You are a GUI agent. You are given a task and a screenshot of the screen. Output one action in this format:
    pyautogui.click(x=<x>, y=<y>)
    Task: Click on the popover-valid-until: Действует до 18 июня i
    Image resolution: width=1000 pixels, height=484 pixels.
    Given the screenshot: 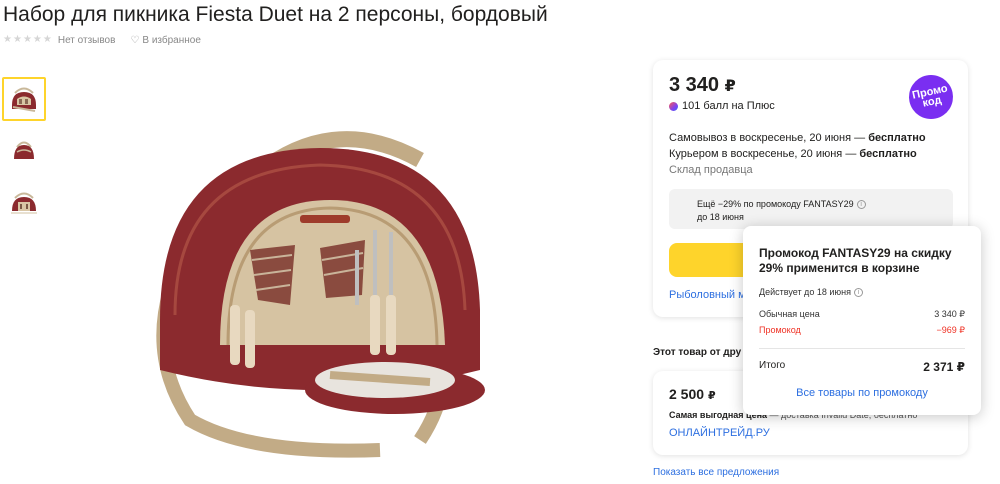 What is the action you would take?
    pyautogui.click(x=811, y=292)
    